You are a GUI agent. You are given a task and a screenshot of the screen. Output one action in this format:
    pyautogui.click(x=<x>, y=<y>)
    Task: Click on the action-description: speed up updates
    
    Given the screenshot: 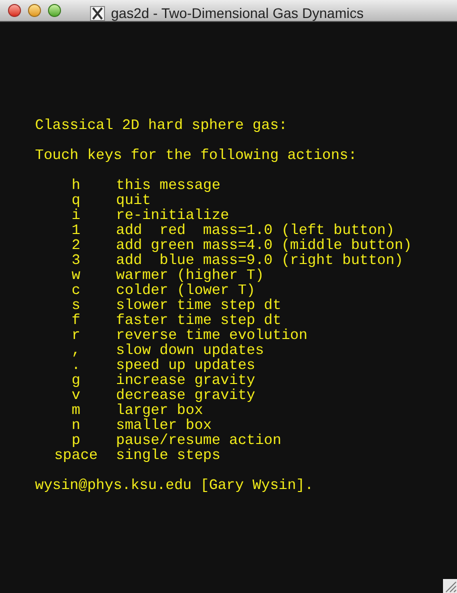 What is the action you would take?
    pyautogui.click(x=186, y=366)
    